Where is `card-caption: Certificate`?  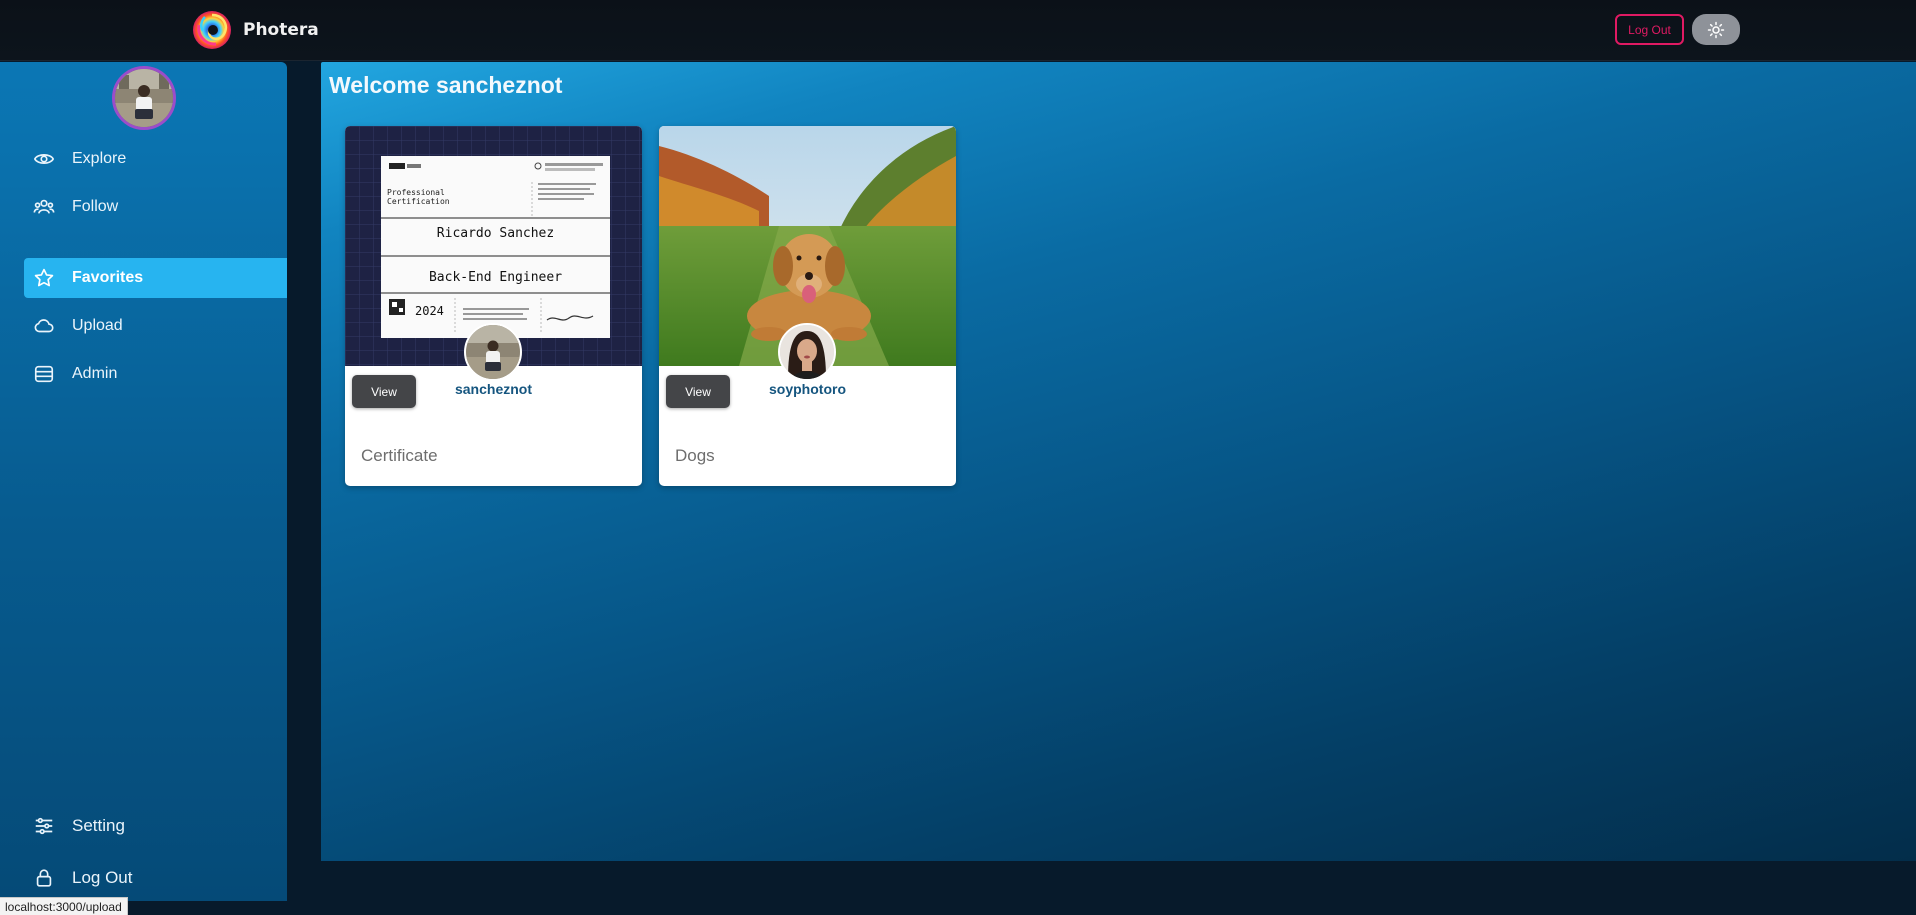
card-caption: Certificate is located at coordinates (399, 455).